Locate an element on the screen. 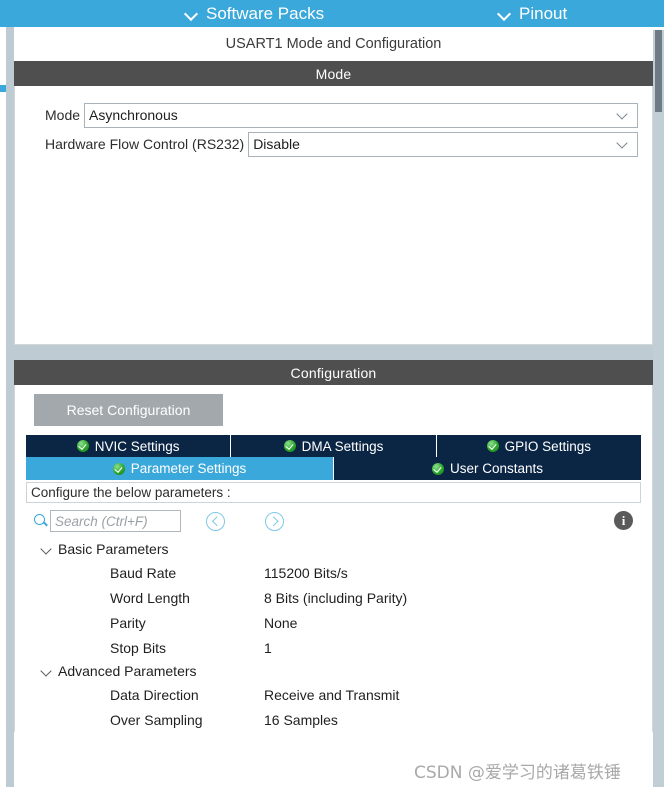 This screenshot has height=787, width=664. configuration-section-header: Configuration is located at coordinates (333, 372).